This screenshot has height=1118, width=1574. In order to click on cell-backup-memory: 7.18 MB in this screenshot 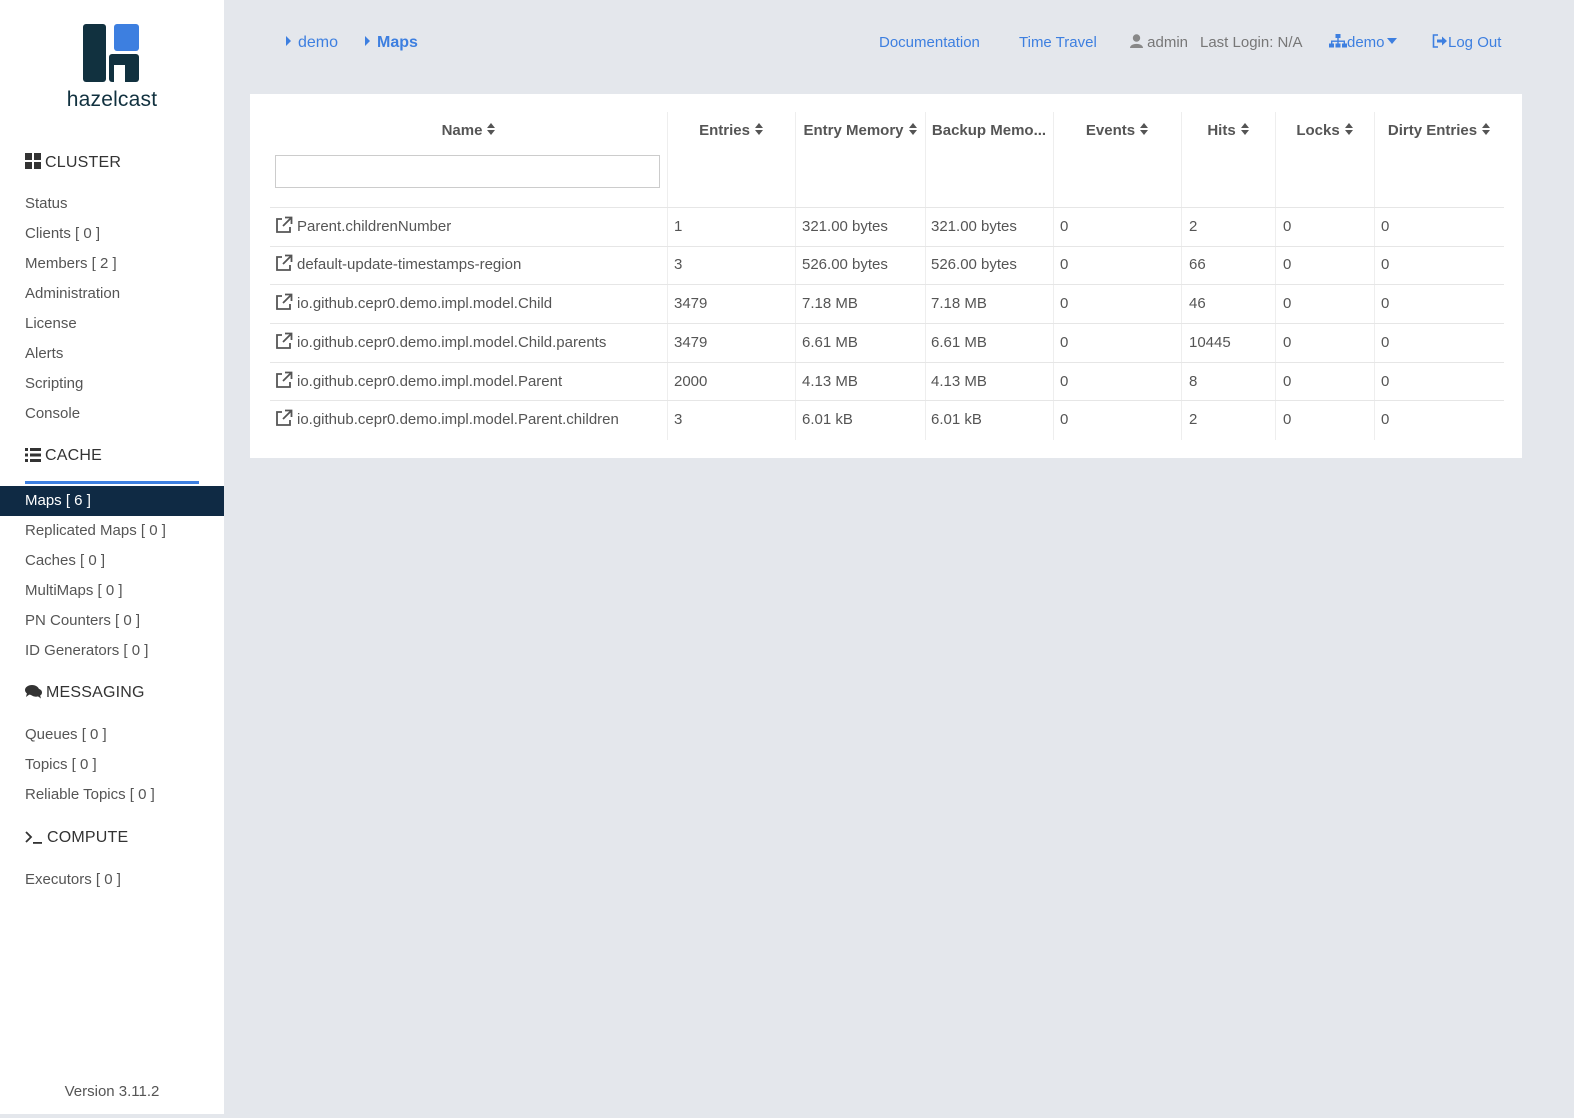, I will do `click(959, 303)`.